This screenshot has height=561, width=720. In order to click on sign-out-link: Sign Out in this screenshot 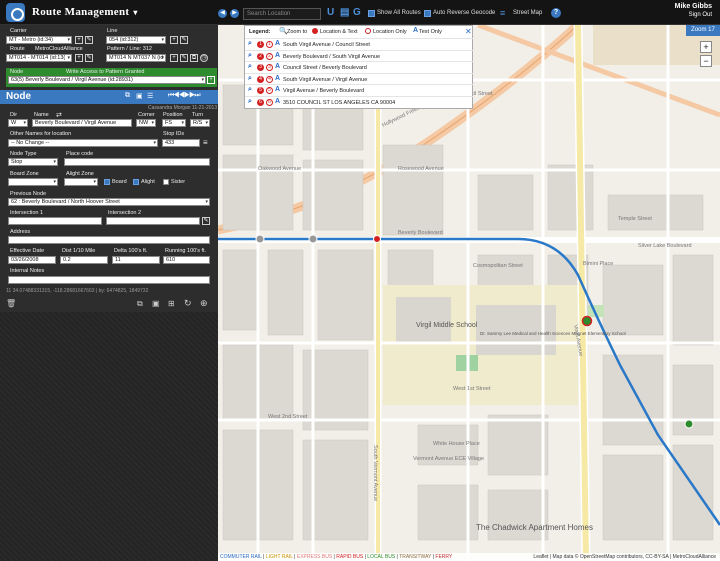, I will do `click(700, 15)`.